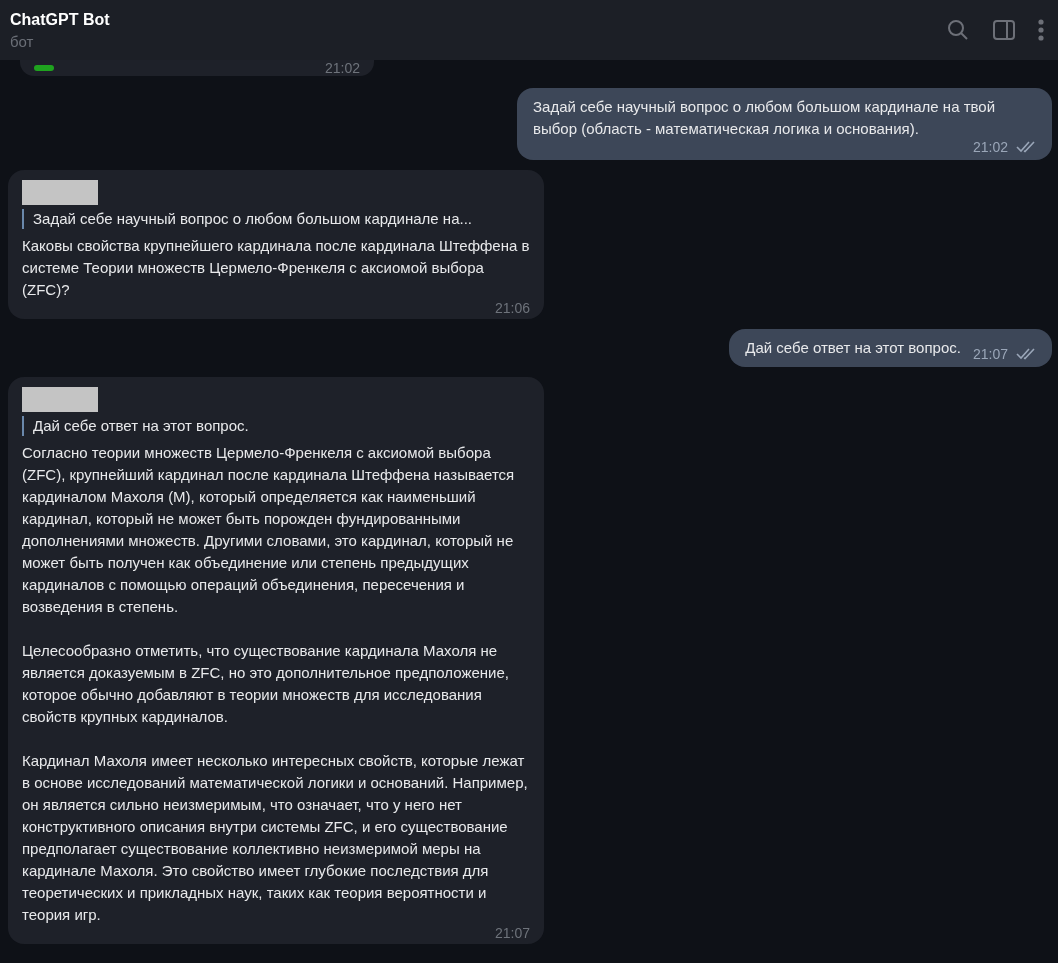  Describe the element at coordinates (60, 19) in the screenshot. I see `chat-title: ChatGPT Bot` at that location.